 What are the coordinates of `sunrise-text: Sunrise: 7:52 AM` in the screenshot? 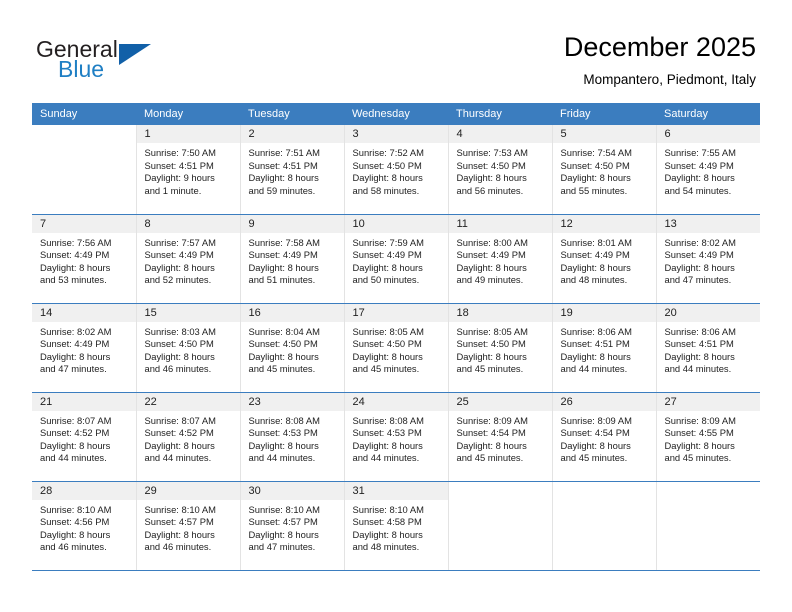 It's located at (388, 152).